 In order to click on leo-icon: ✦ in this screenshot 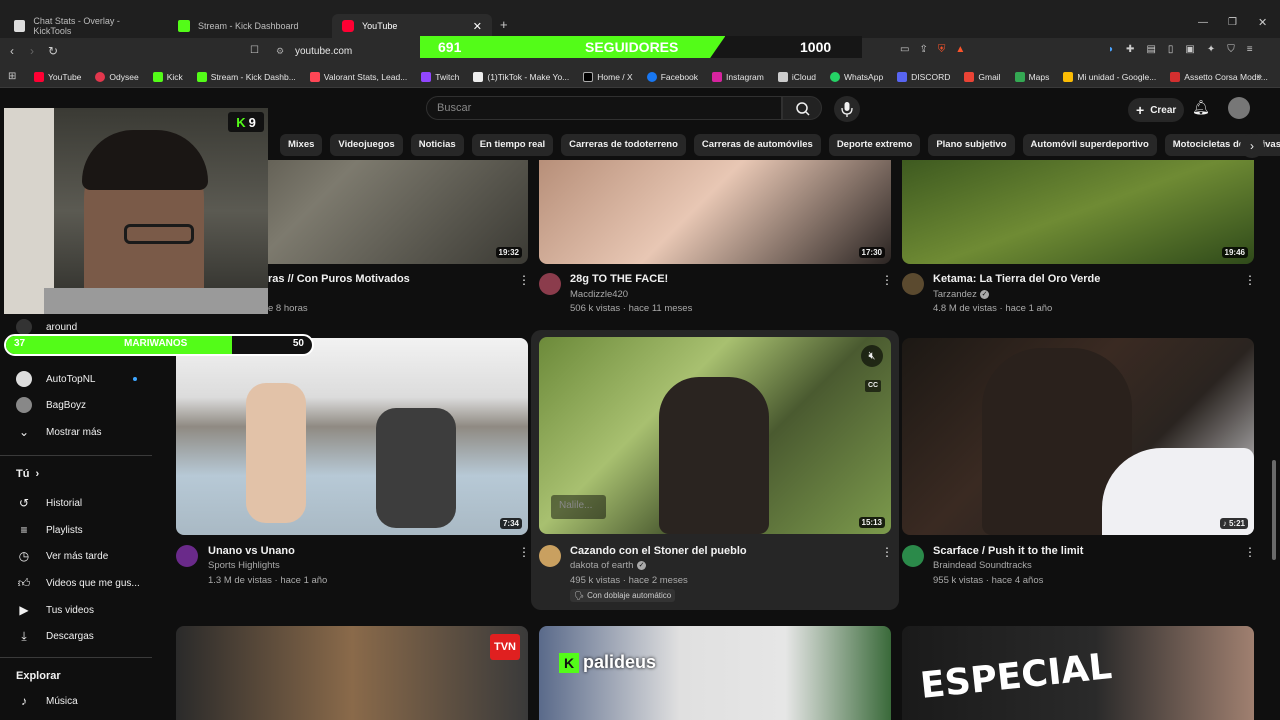, I will do `click(1211, 49)`.